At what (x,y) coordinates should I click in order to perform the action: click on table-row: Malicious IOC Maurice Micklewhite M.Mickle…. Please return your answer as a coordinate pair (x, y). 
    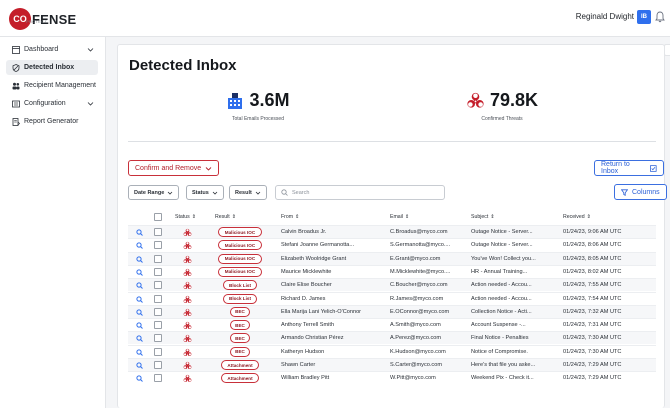
    Looking at the image, I should click on (392, 271).